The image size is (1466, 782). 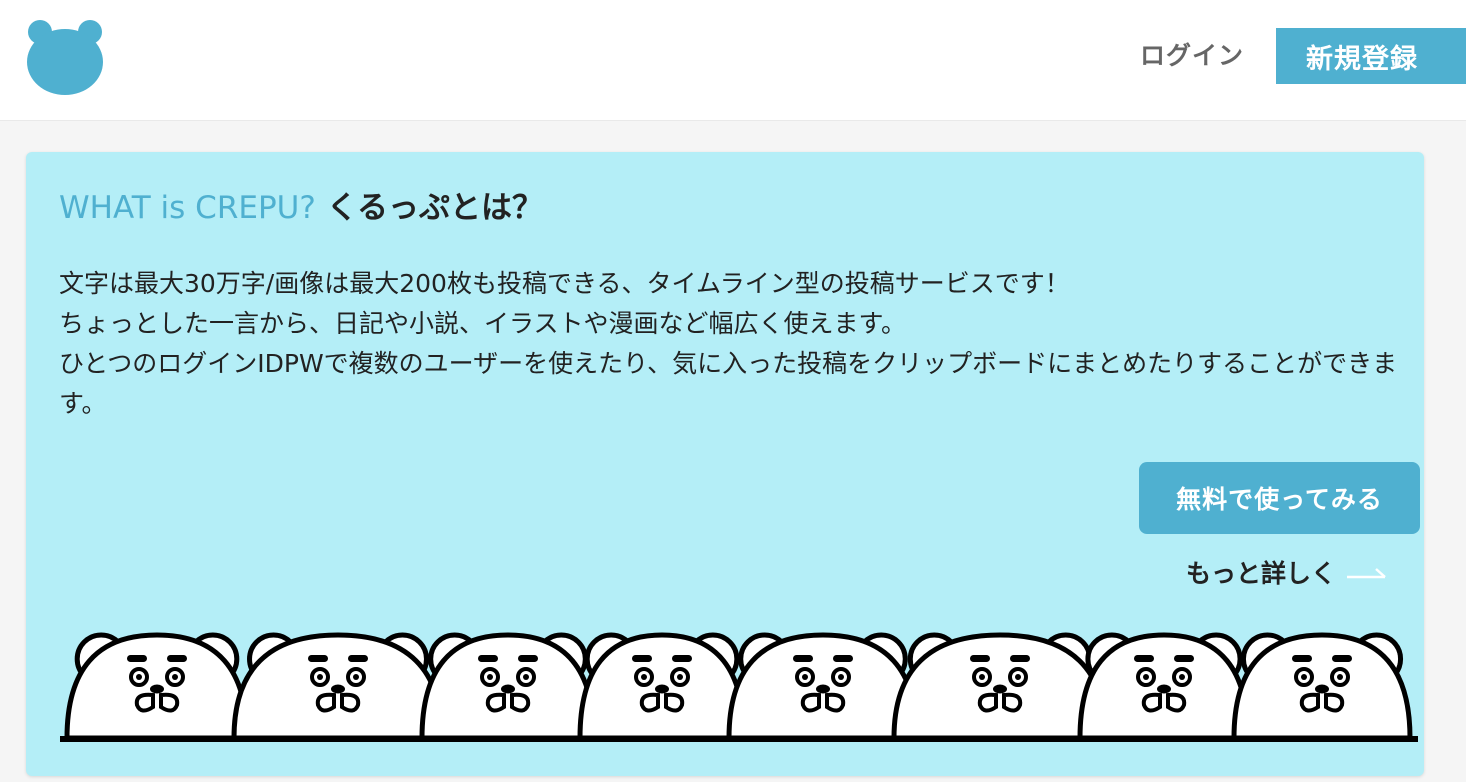 I want to click on intro-heading: WHAT is CREPU? くるっぷとは？, so click(x=301, y=208).